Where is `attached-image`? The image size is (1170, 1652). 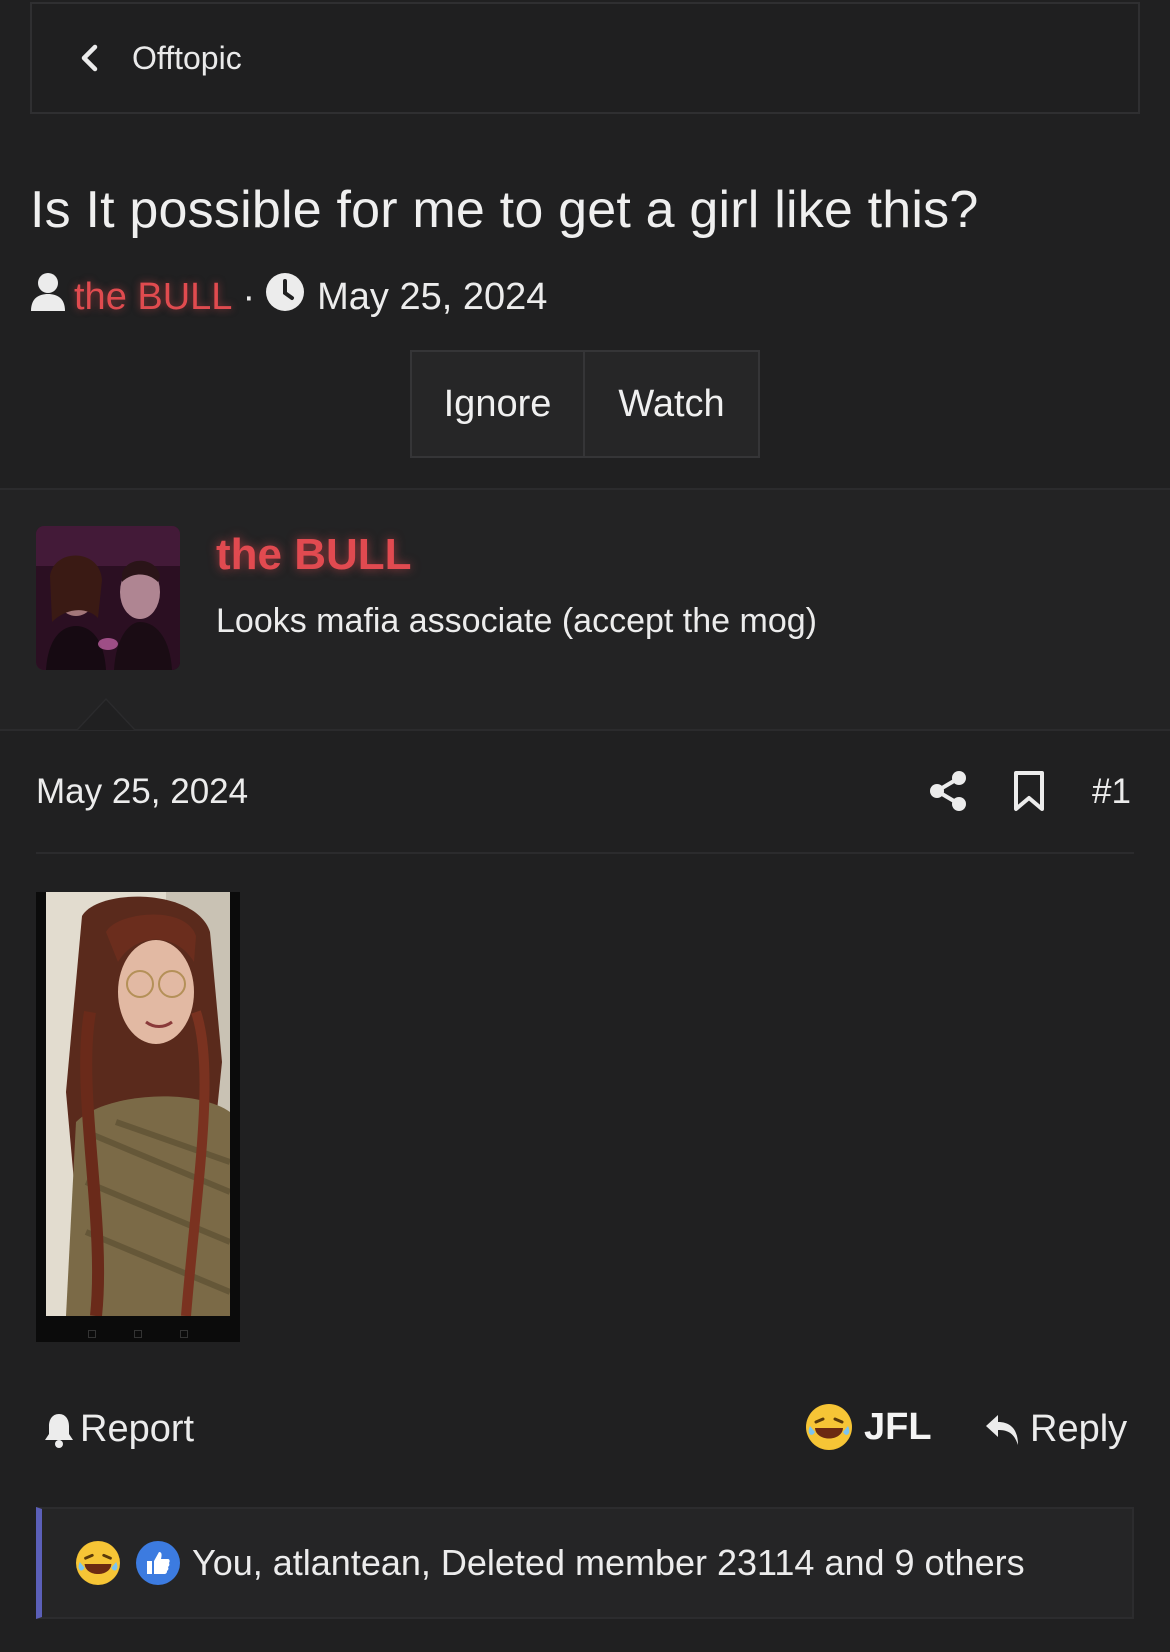 attached-image is located at coordinates (138, 1117).